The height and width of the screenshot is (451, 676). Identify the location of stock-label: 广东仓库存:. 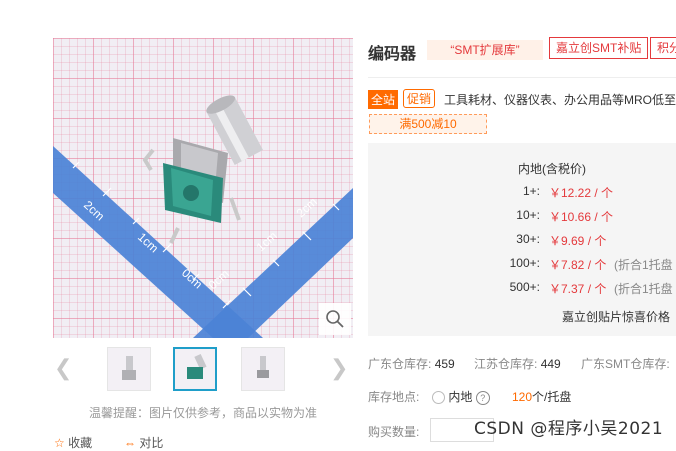
(400, 364).